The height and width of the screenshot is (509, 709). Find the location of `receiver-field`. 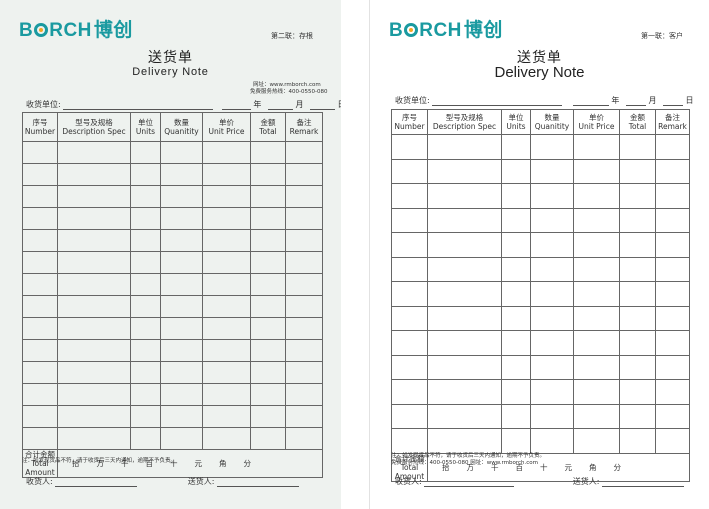

receiver-field is located at coordinates (96, 482).